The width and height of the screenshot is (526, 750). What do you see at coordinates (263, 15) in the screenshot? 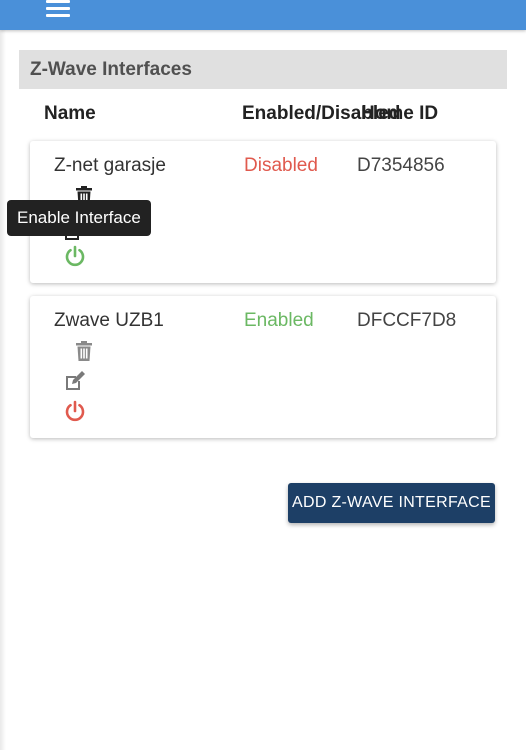
I see `top-app-bar` at bounding box center [263, 15].